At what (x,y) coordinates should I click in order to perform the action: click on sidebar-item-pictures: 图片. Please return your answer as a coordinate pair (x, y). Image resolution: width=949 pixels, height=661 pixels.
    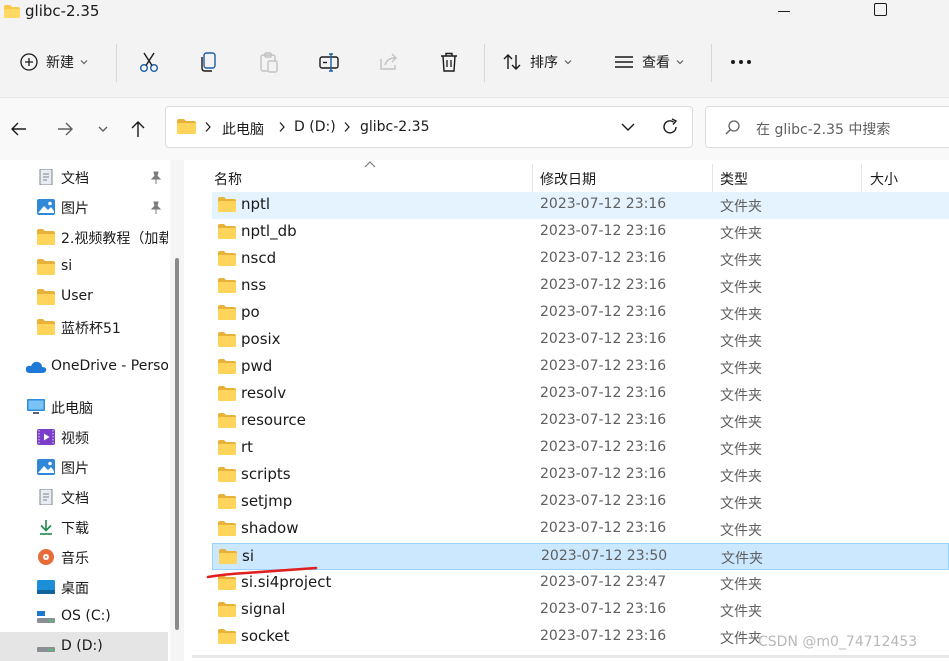
    Looking at the image, I should click on (84, 467).